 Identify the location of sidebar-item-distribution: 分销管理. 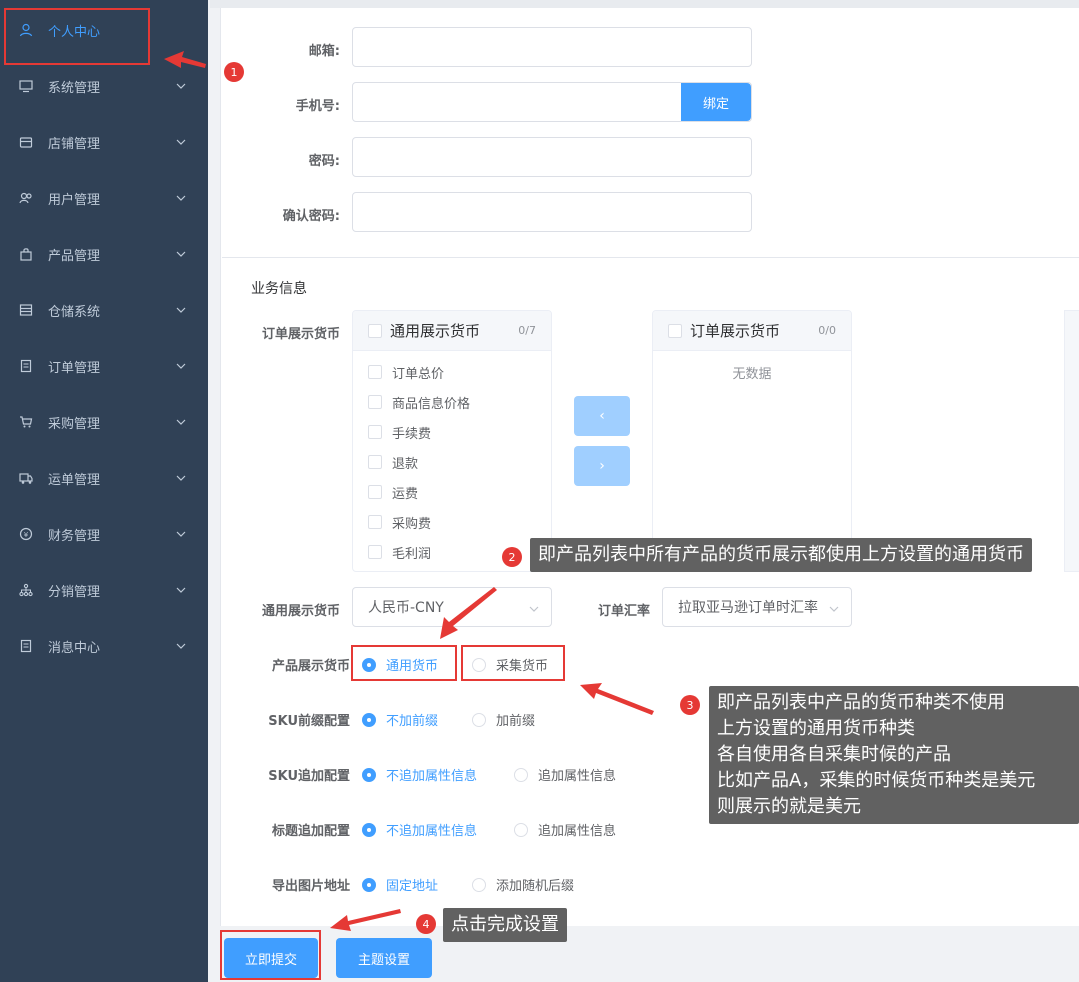
(104, 590).